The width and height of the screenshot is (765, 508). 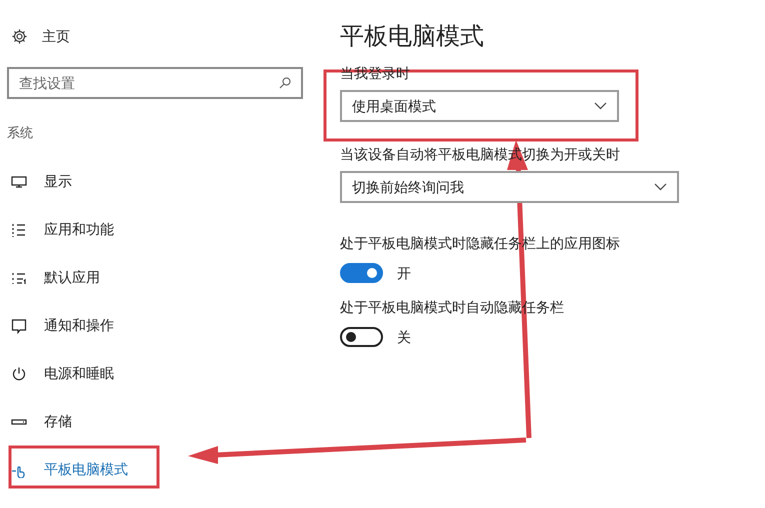 I want to click on search-field: 查找设置, so click(x=155, y=83).